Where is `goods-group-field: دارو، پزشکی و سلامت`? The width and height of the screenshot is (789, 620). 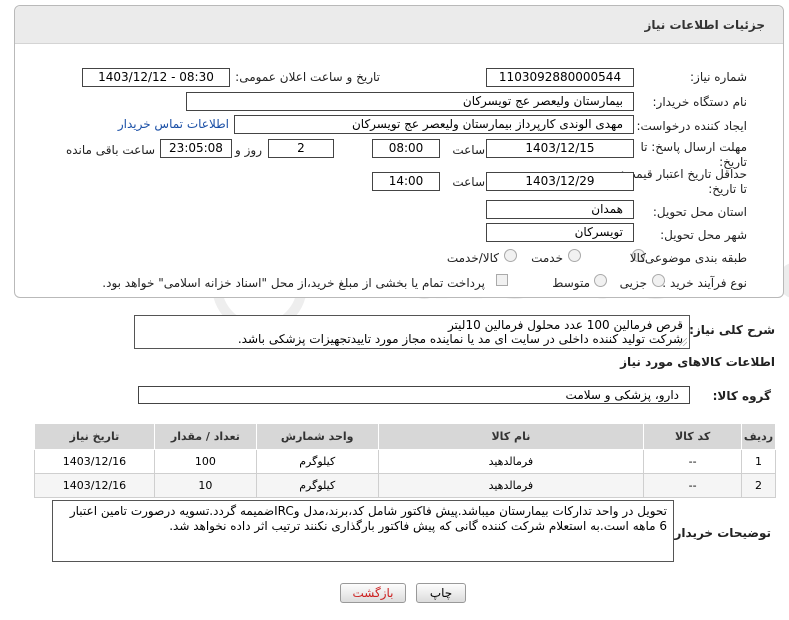 goods-group-field: دارو، پزشکی و سلامت is located at coordinates (414, 395).